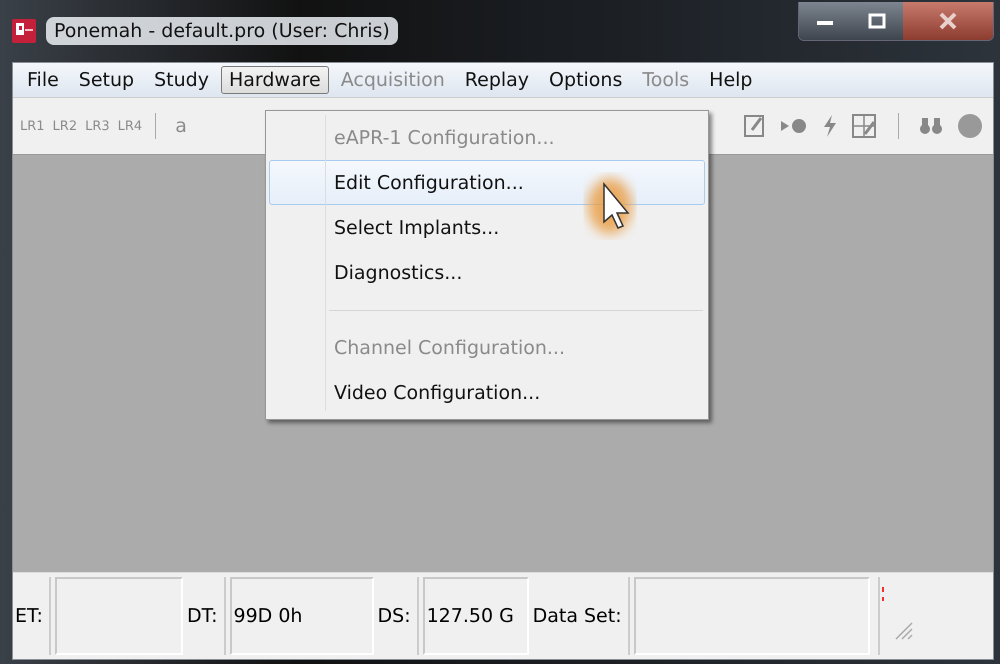 This screenshot has width=1000, height=664. I want to click on status-field: 99D 0h, so click(302, 616).